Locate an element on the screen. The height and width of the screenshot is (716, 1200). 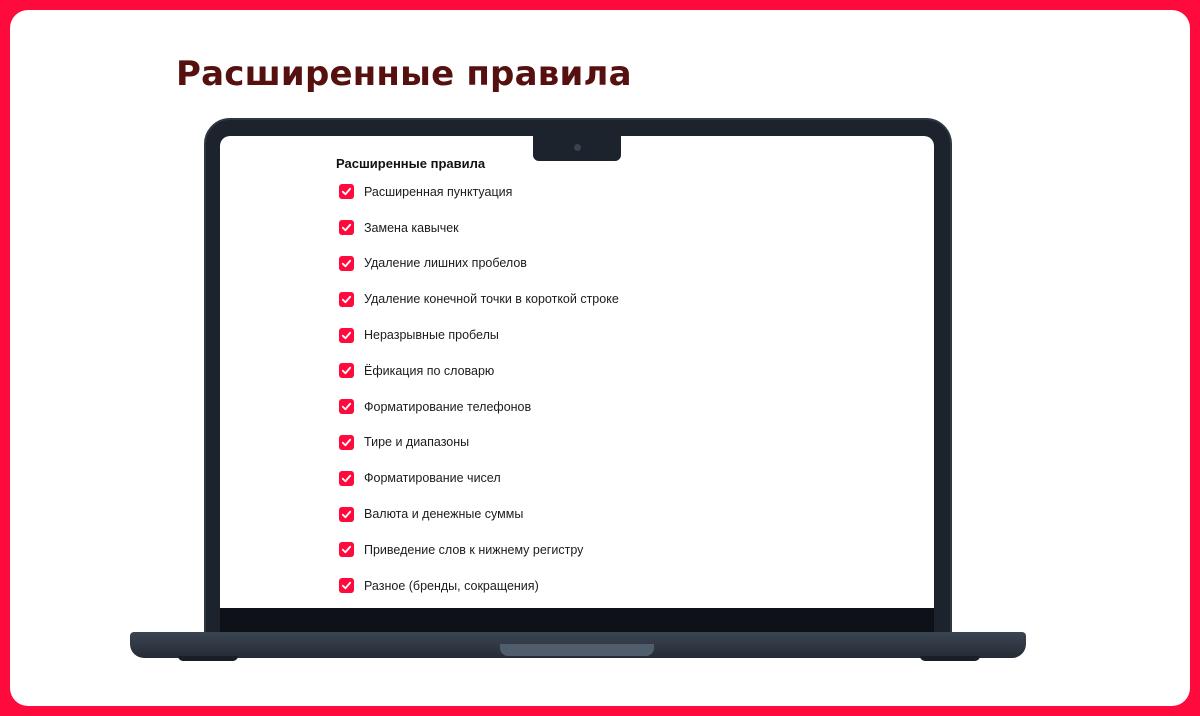
rule-label: Неразрывные пробелы is located at coordinates (431, 335).